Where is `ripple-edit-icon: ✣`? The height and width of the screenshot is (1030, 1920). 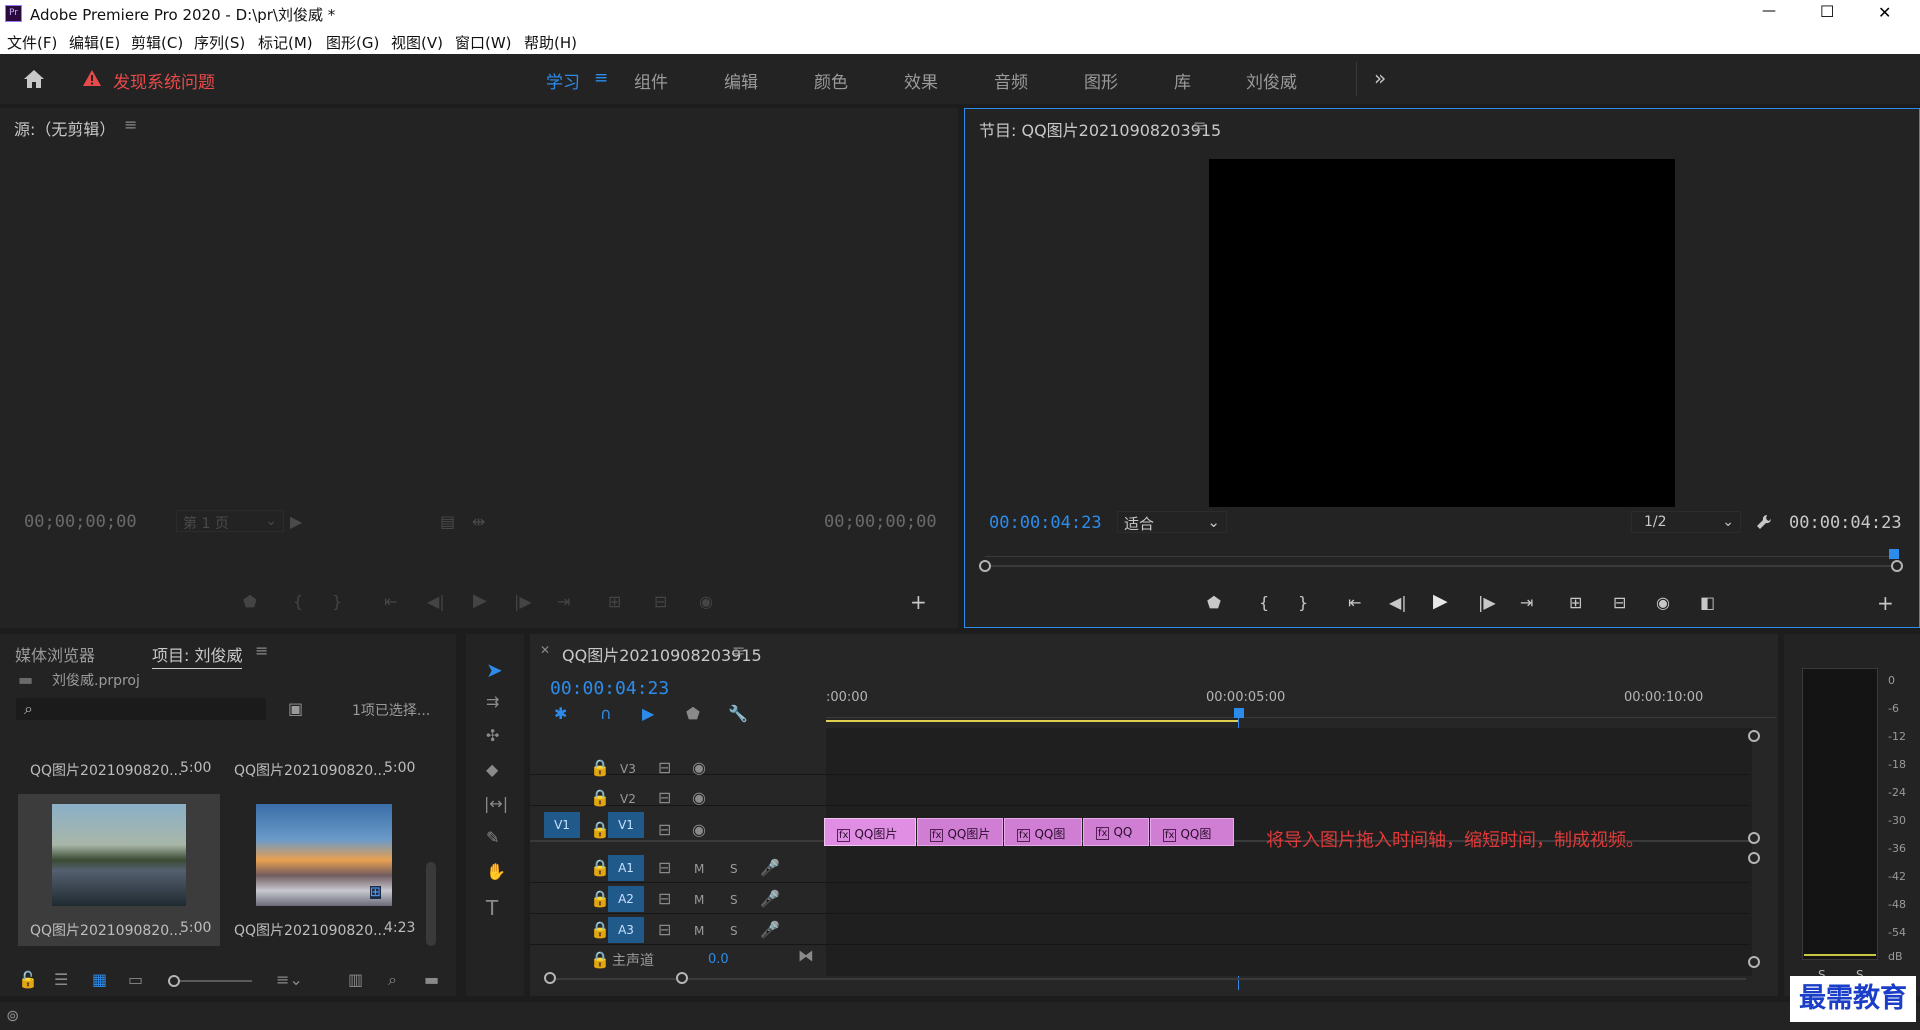
ripple-edit-icon: ✣ is located at coordinates (492, 736).